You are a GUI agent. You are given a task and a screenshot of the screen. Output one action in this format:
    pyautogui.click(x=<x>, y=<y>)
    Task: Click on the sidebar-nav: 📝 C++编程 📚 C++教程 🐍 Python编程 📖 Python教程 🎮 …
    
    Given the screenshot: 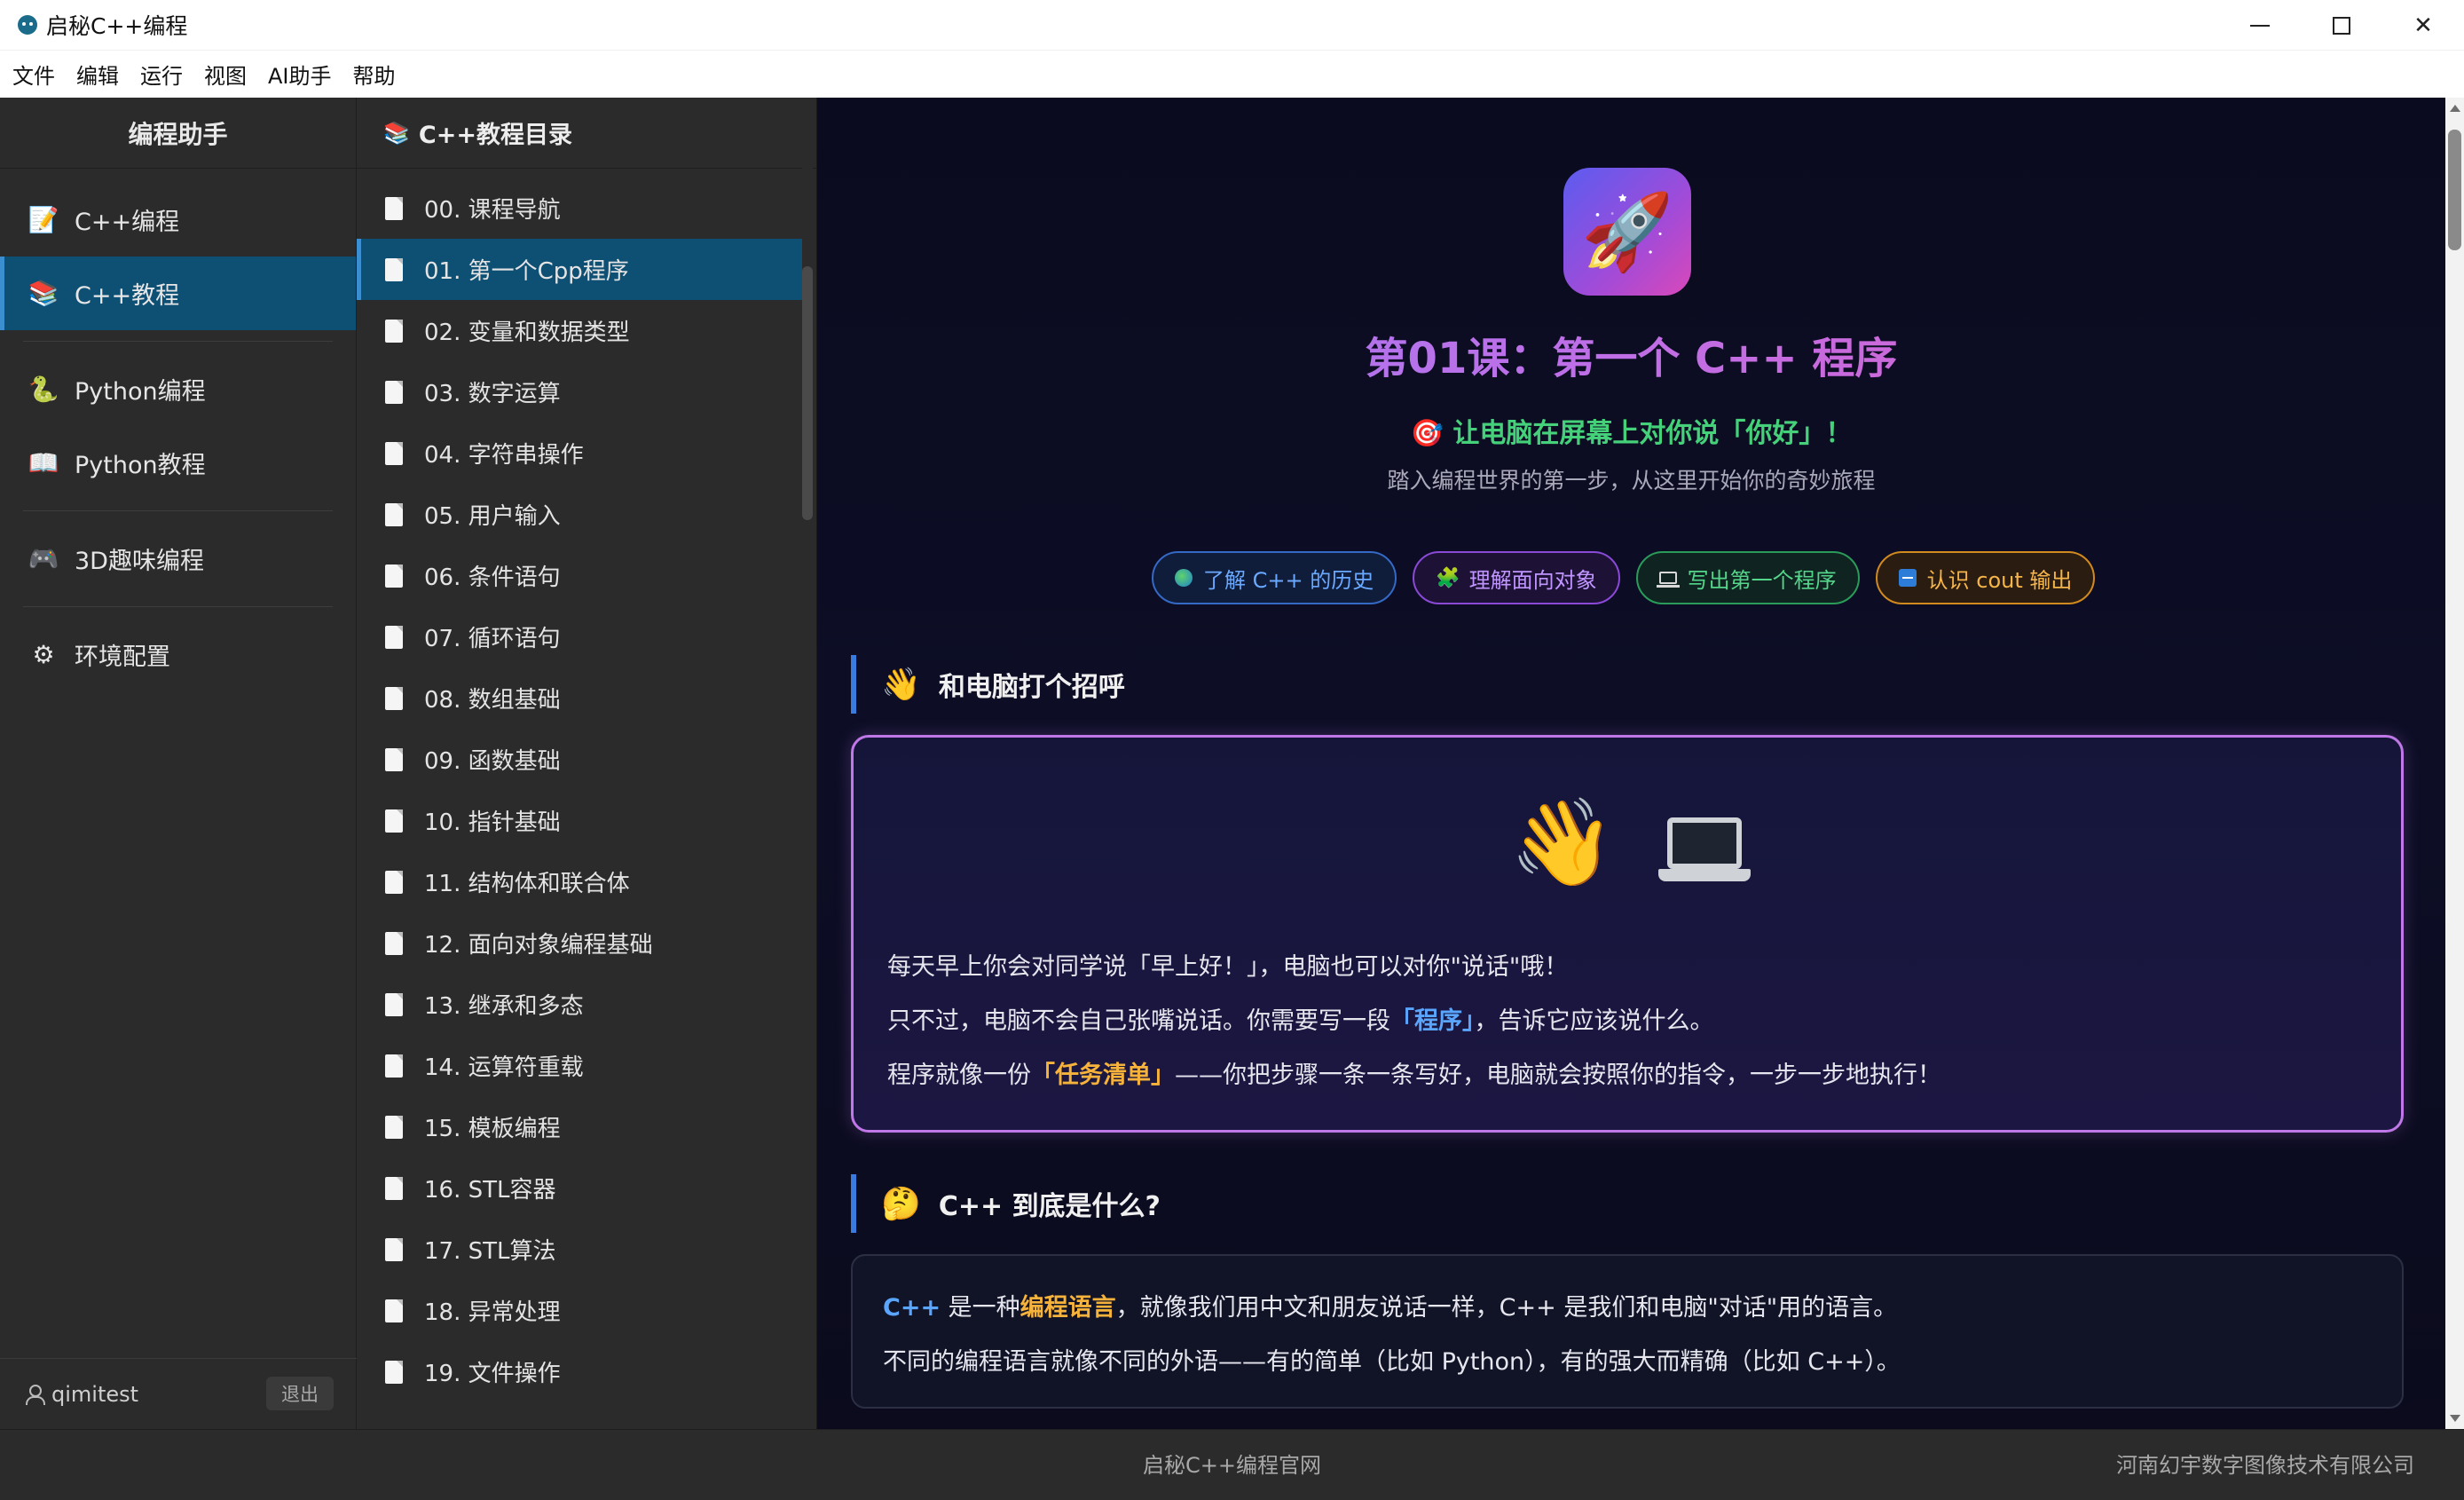 What is the action you would take?
    pyautogui.click(x=178, y=430)
    